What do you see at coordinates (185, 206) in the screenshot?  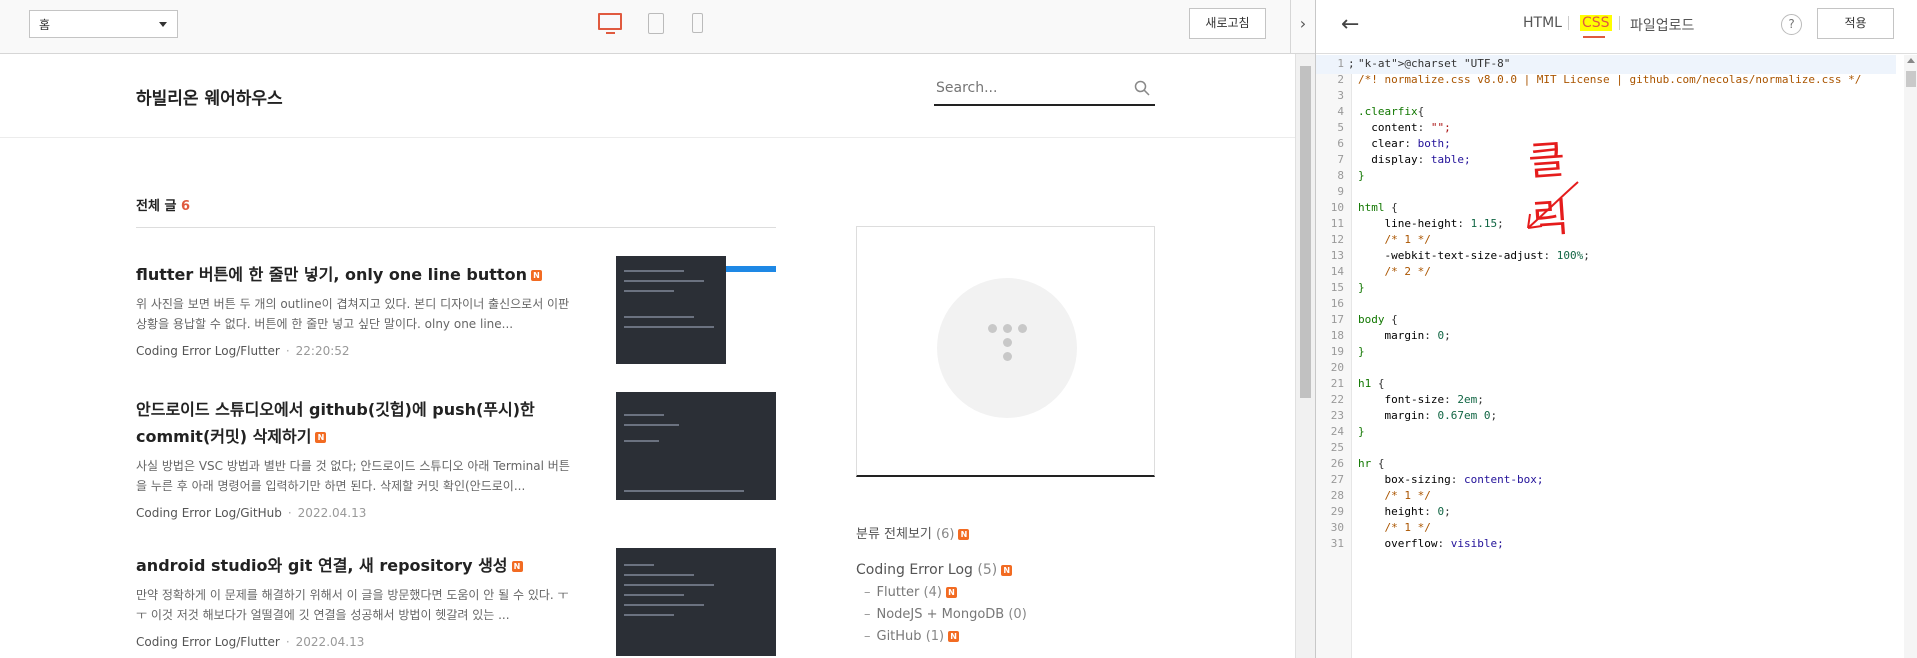 I see `all-posts-count: 6` at bounding box center [185, 206].